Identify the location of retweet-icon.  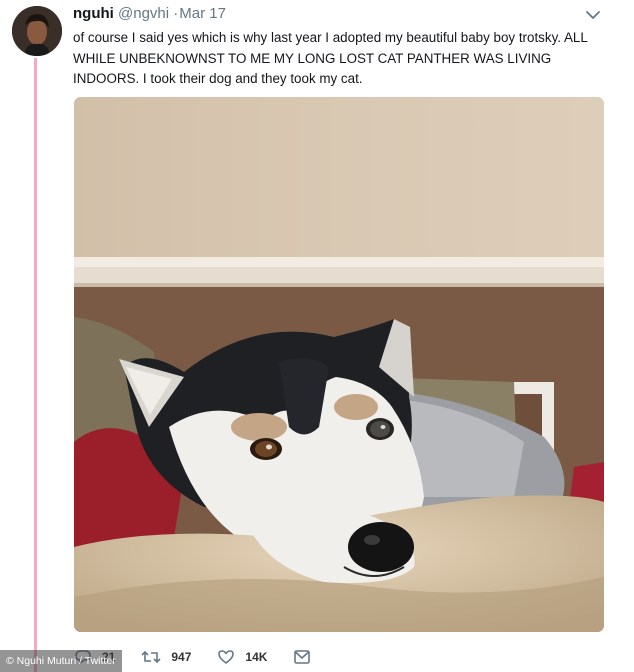
(151, 657).